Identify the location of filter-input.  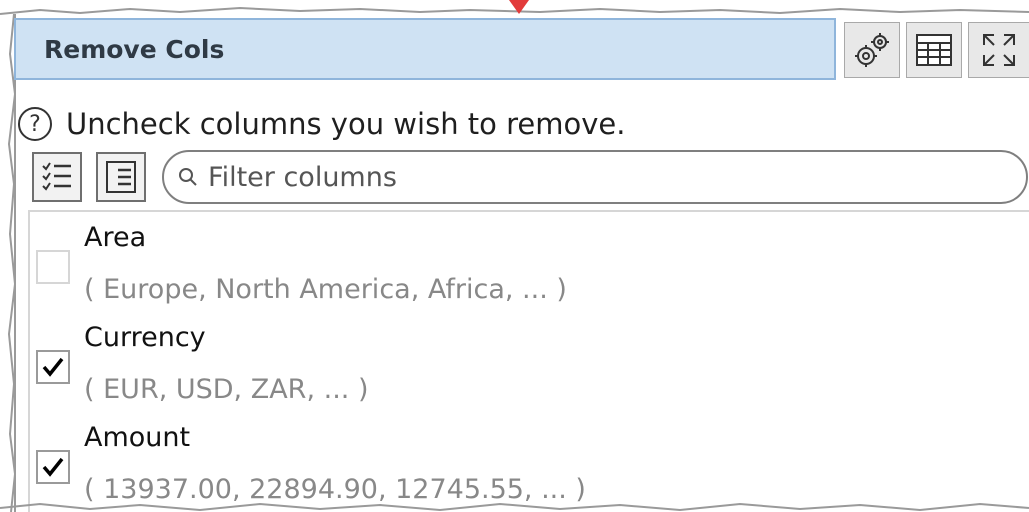
(598, 177).